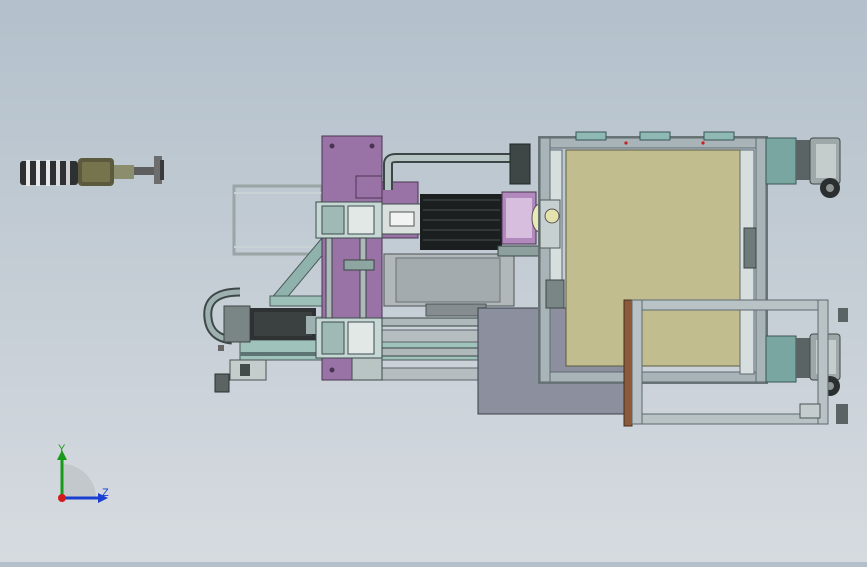 The height and width of the screenshot is (567, 867). Describe the element at coordinates (278, 220) in the screenshot. I see `guard-rail` at that location.